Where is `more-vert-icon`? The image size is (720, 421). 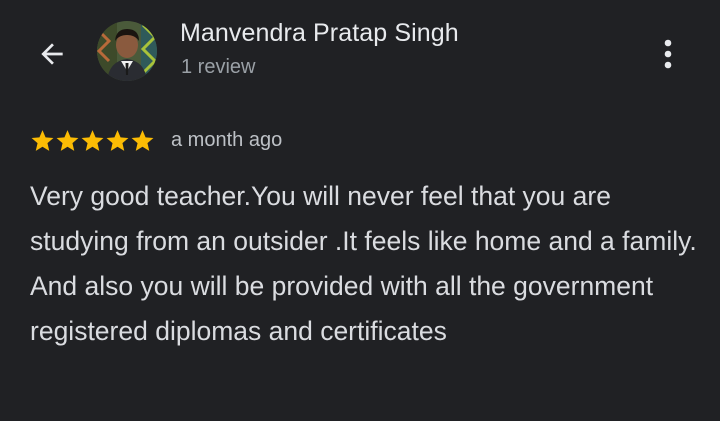 more-vert-icon is located at coordinates (668, 54).